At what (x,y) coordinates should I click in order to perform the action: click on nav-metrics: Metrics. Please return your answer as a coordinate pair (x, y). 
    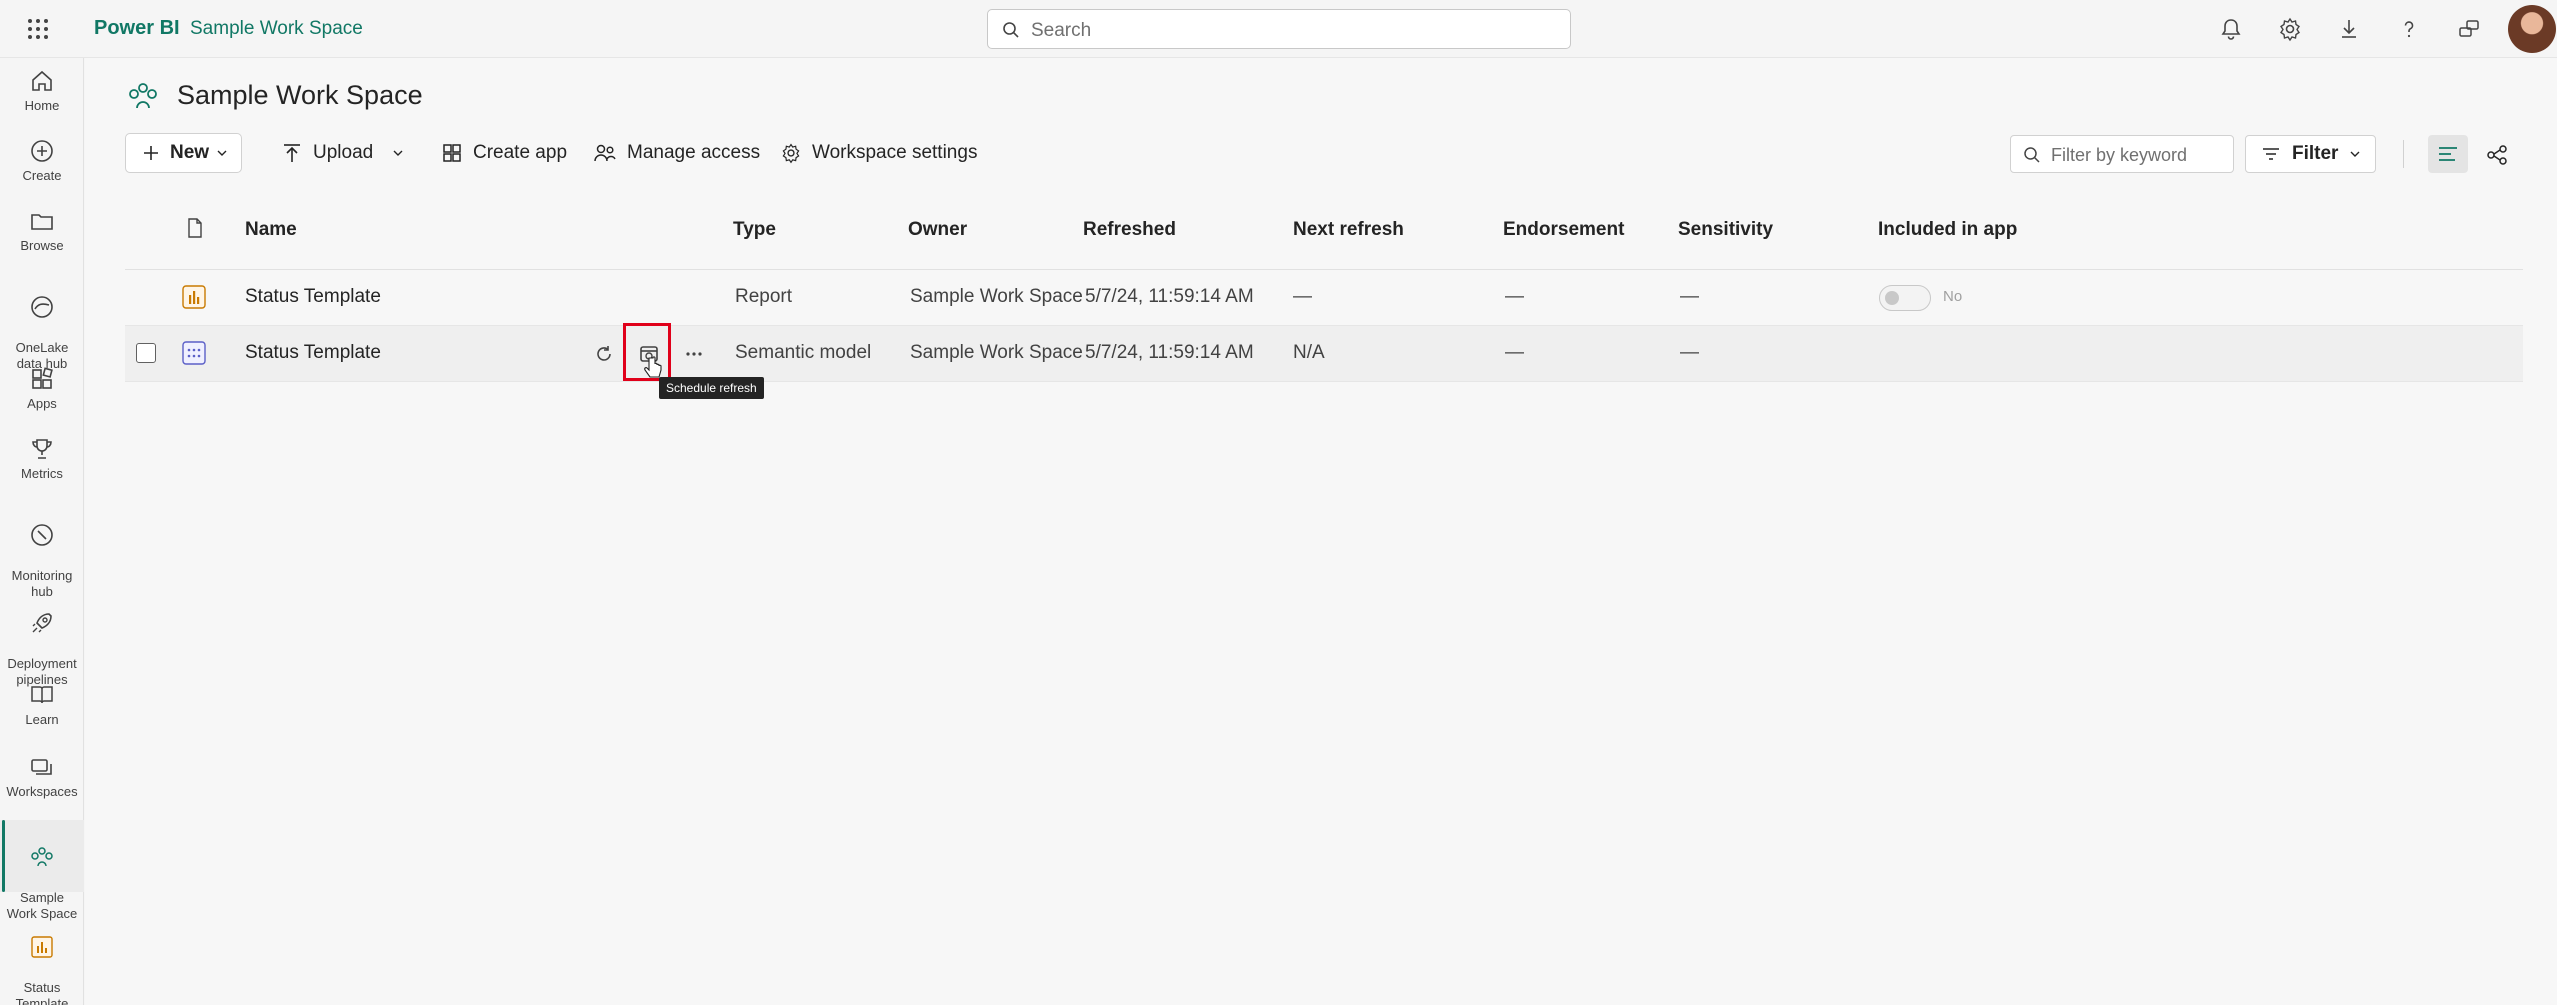
    Looking at the image, I should click on (42, 459).